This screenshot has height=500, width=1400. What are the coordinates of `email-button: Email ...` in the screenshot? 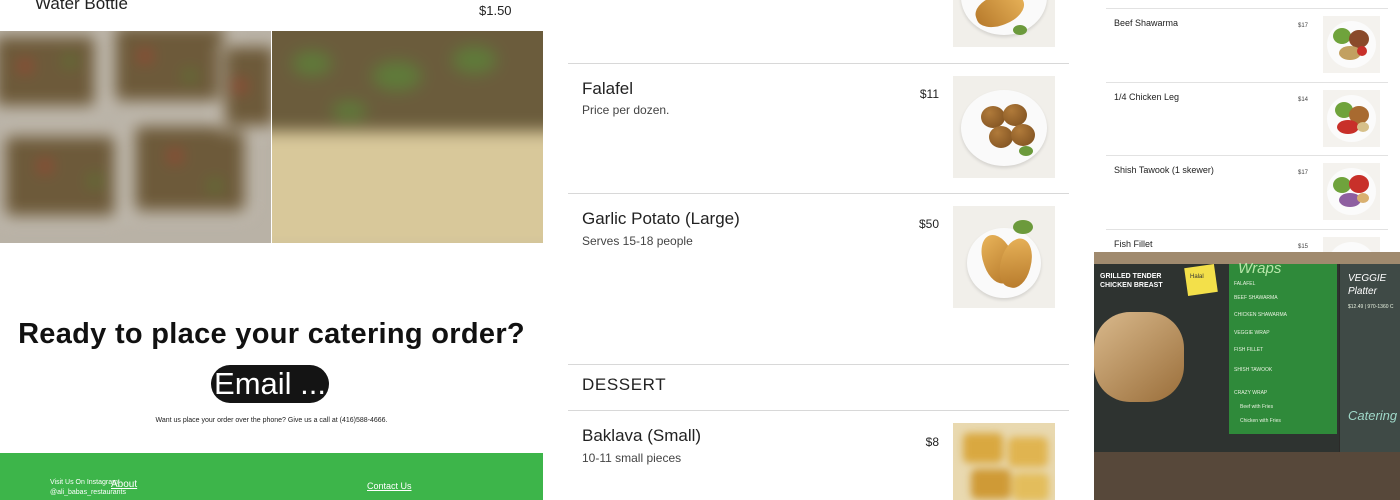 It's located at (270, 384).